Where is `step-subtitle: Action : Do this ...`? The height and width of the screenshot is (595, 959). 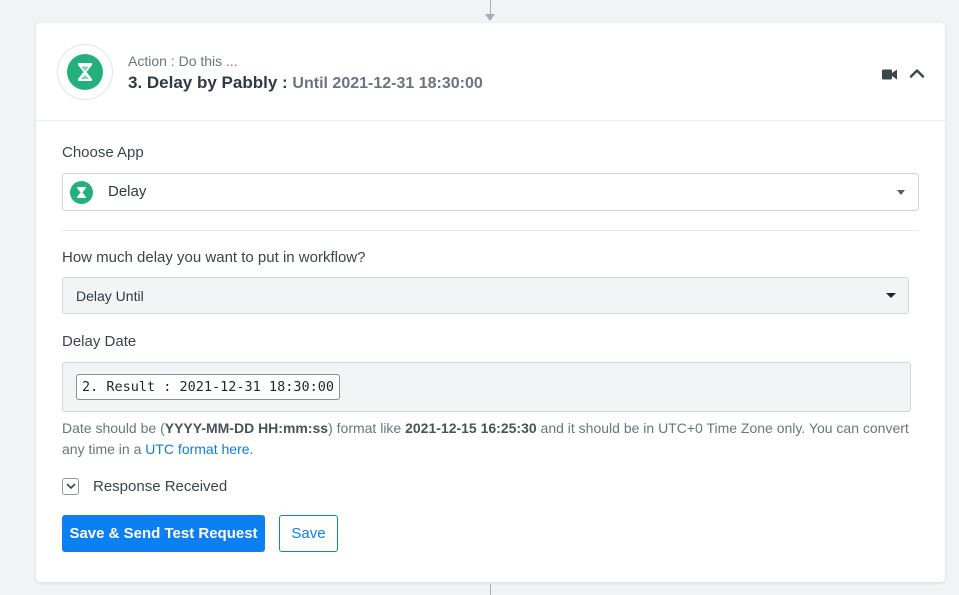
step-subtitle: Action : Do this ... is located at coordinates (183, 61).